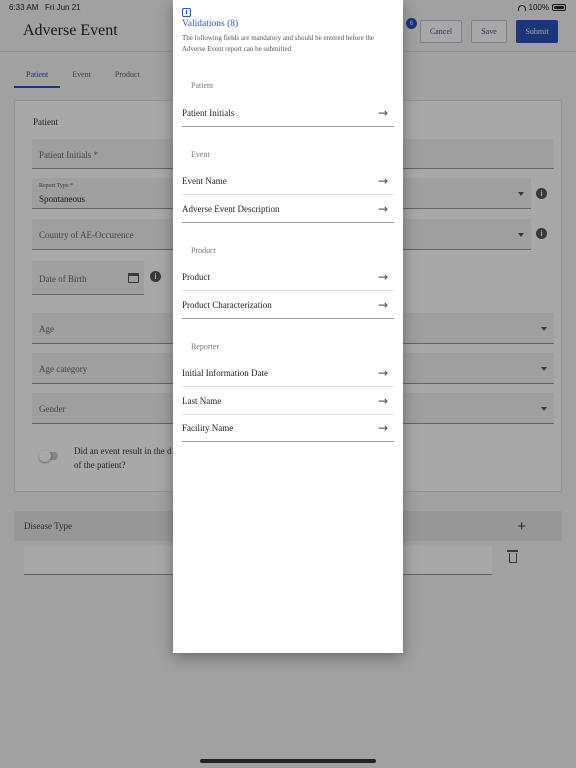 The image size is (576, 768). I want to click on validation-item: Initial Information Date →, so click(288, 373).